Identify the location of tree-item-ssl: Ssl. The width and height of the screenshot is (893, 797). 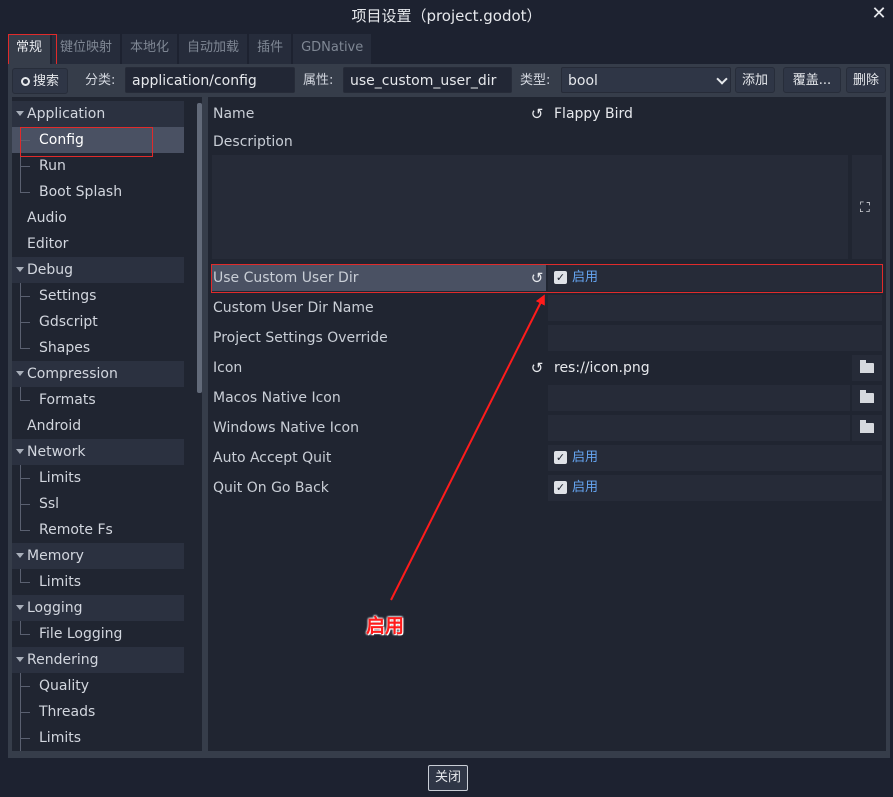
(98, 504).